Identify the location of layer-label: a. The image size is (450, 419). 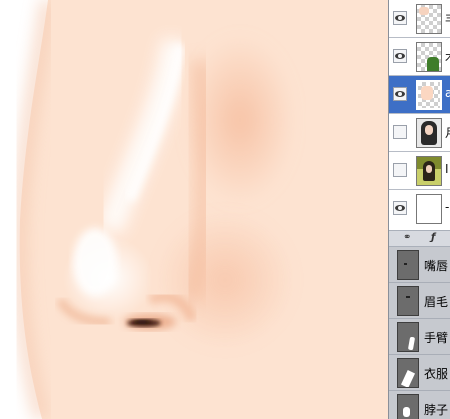
(447, 93).